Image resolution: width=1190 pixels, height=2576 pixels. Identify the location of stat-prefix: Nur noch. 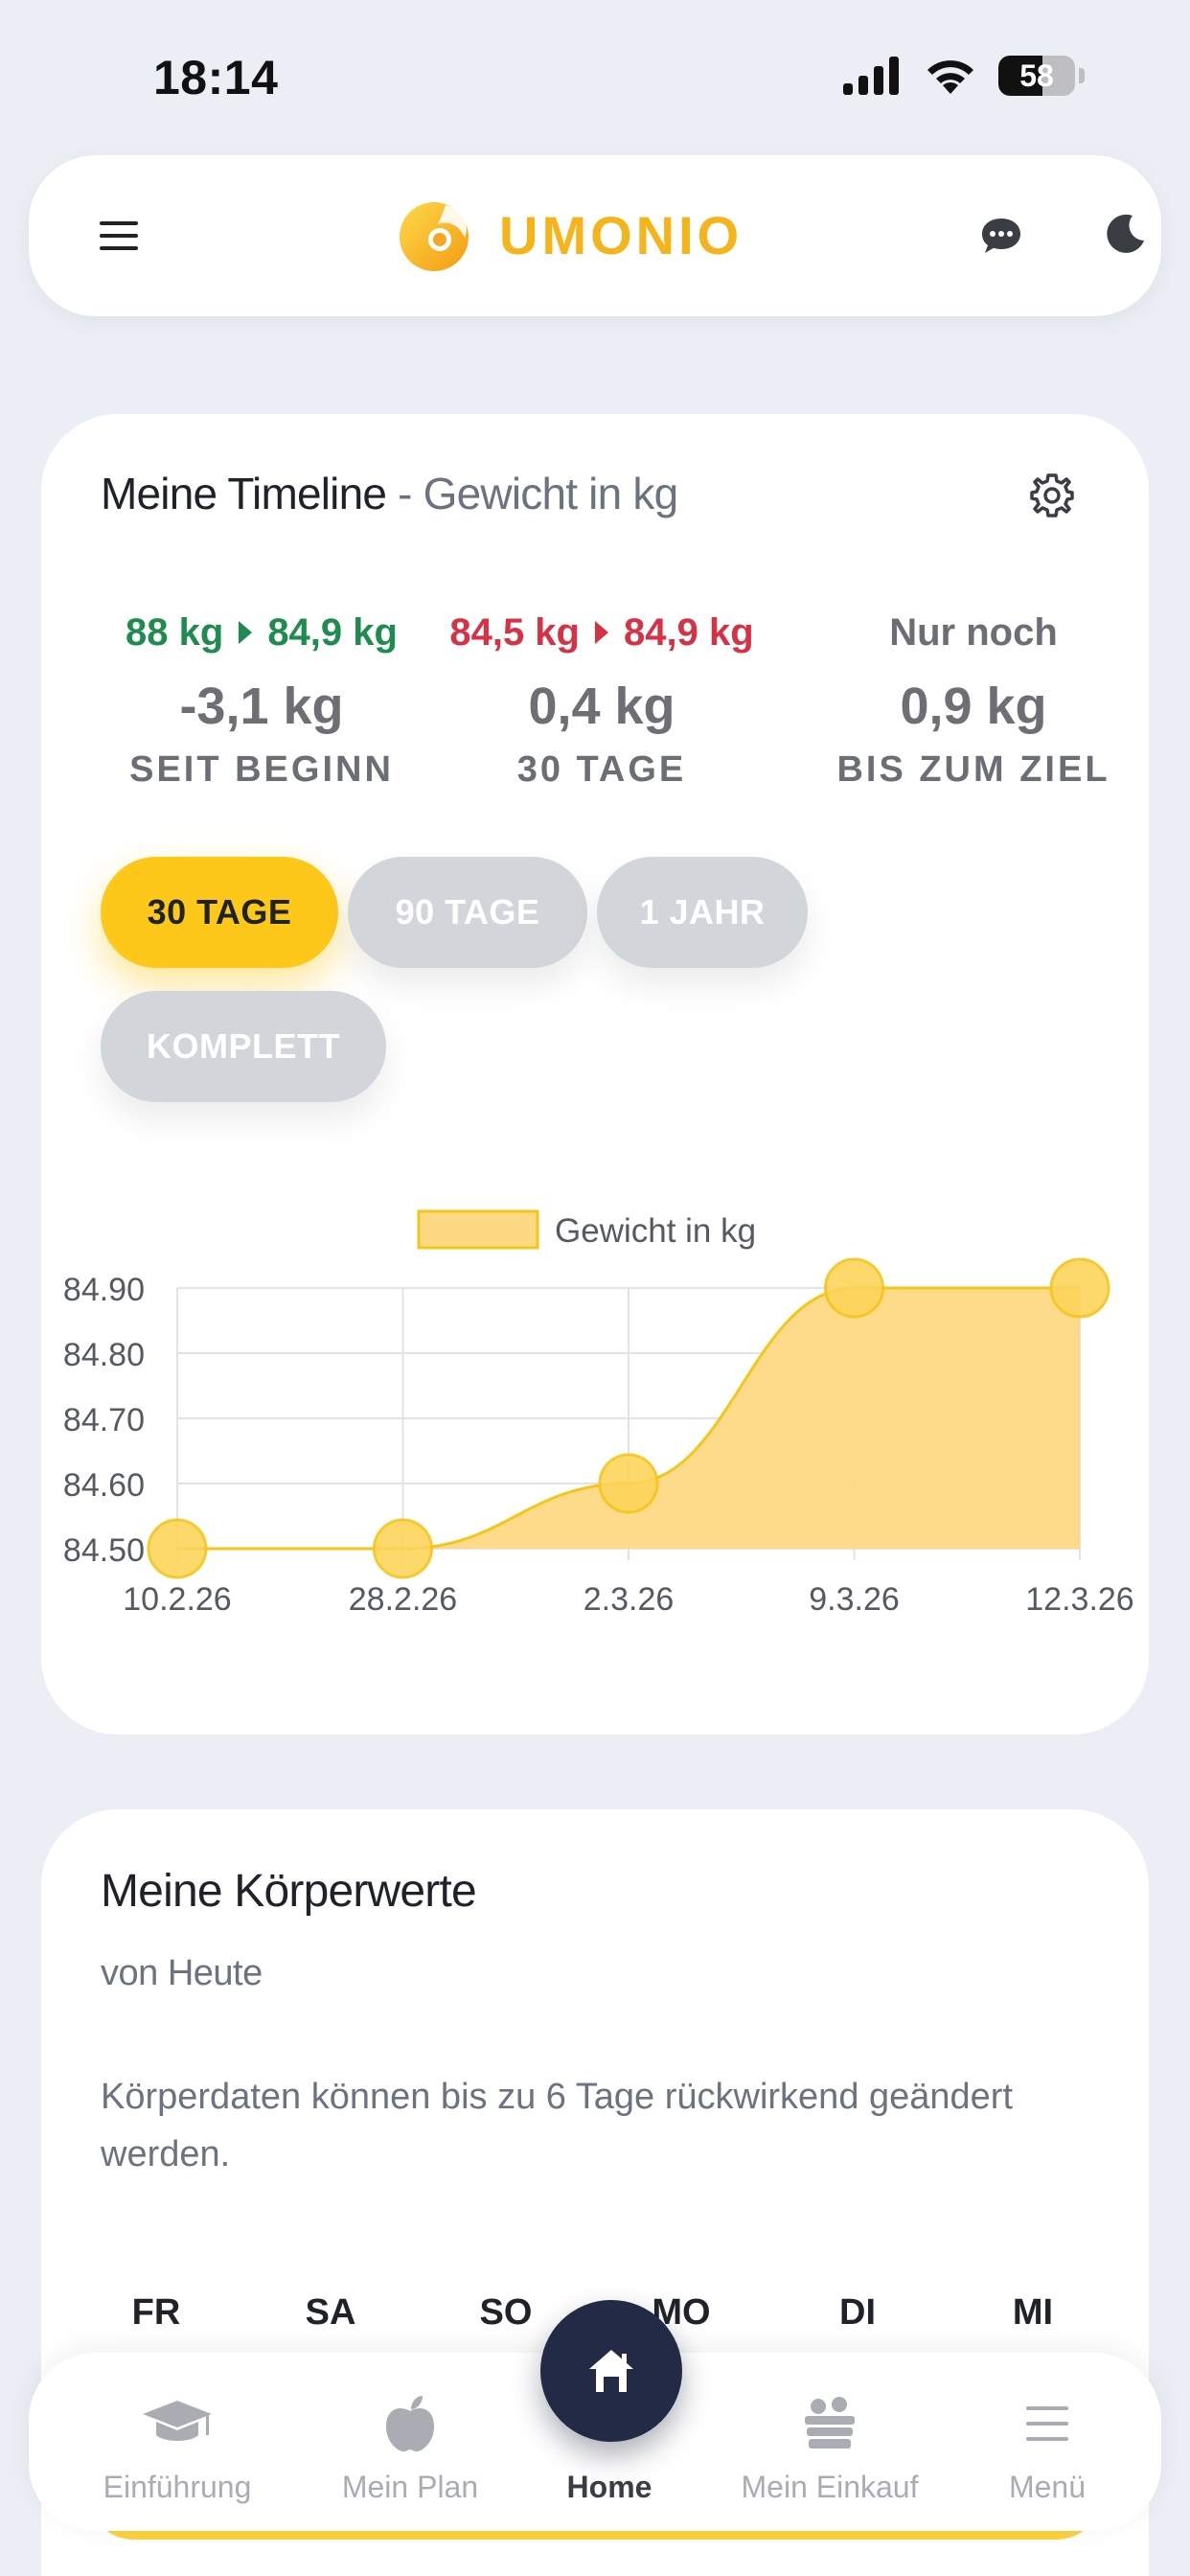
(974, 632).